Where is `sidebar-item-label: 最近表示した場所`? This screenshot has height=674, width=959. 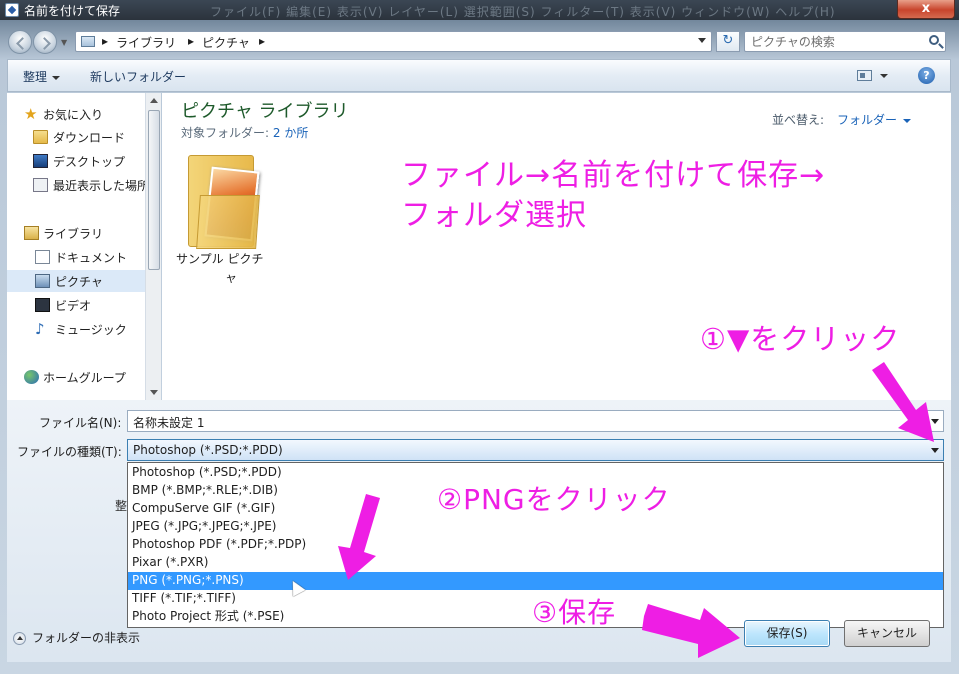
sidebar-item-label: 最近表示した場所 is located at coordinates (100, 186).